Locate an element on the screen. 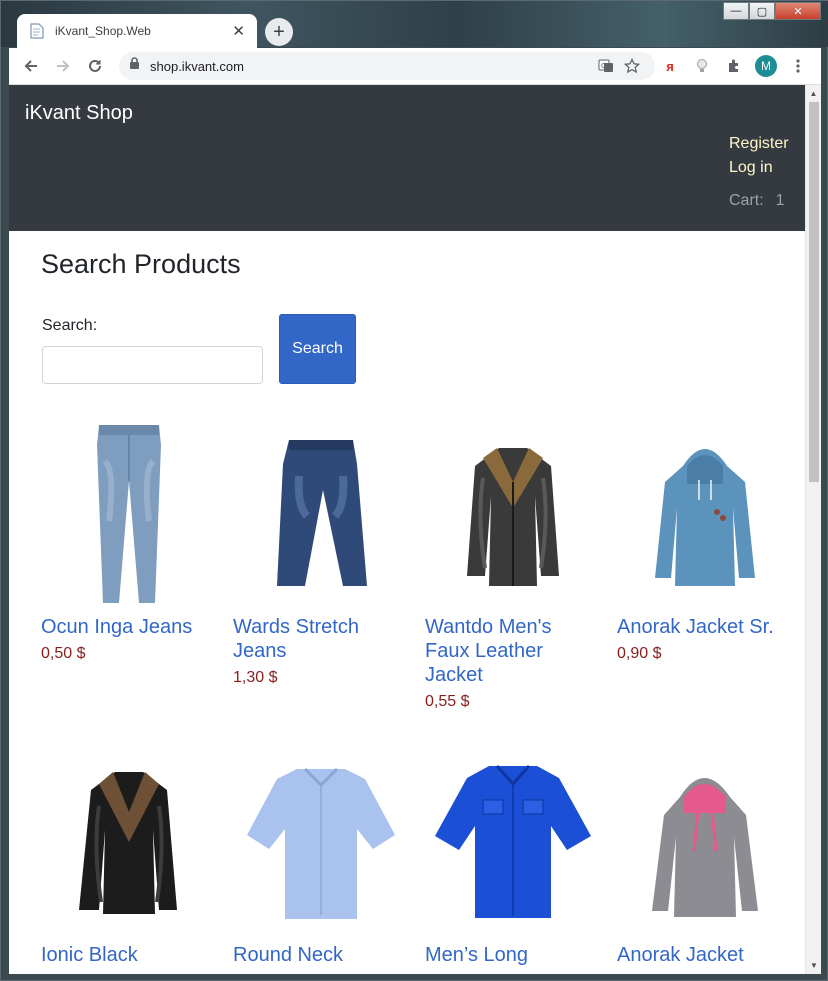 Image resolution: width=828 pixels, height=981 pixels. product-name-link: Anorak Jacket Sr. is located at coordinates (703, 627).